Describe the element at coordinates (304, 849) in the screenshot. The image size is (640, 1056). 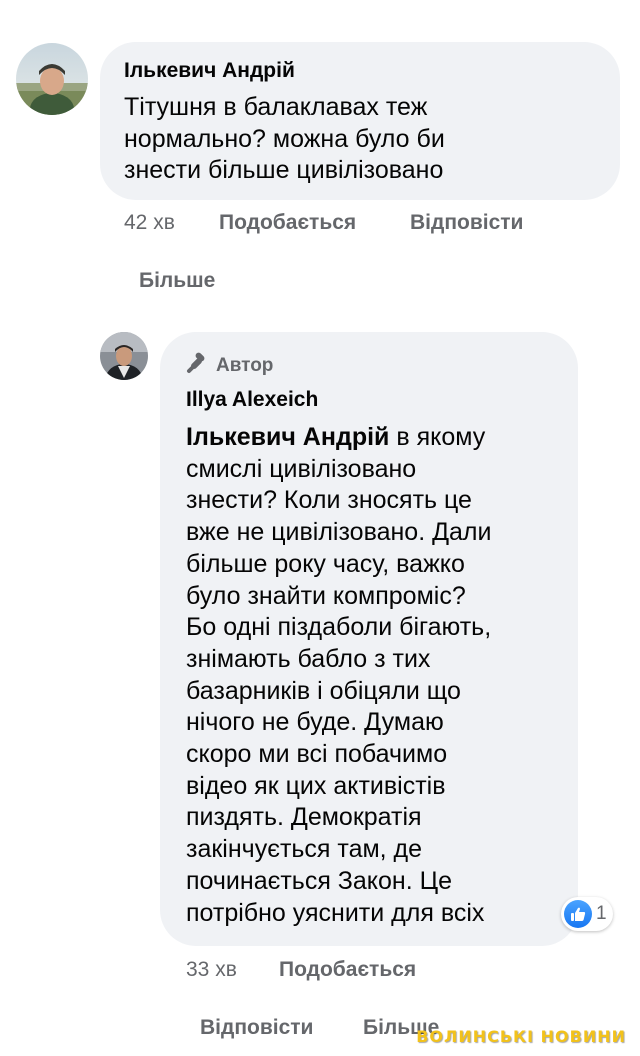
I see `comment-text-line: закінчується там, де` at that location.